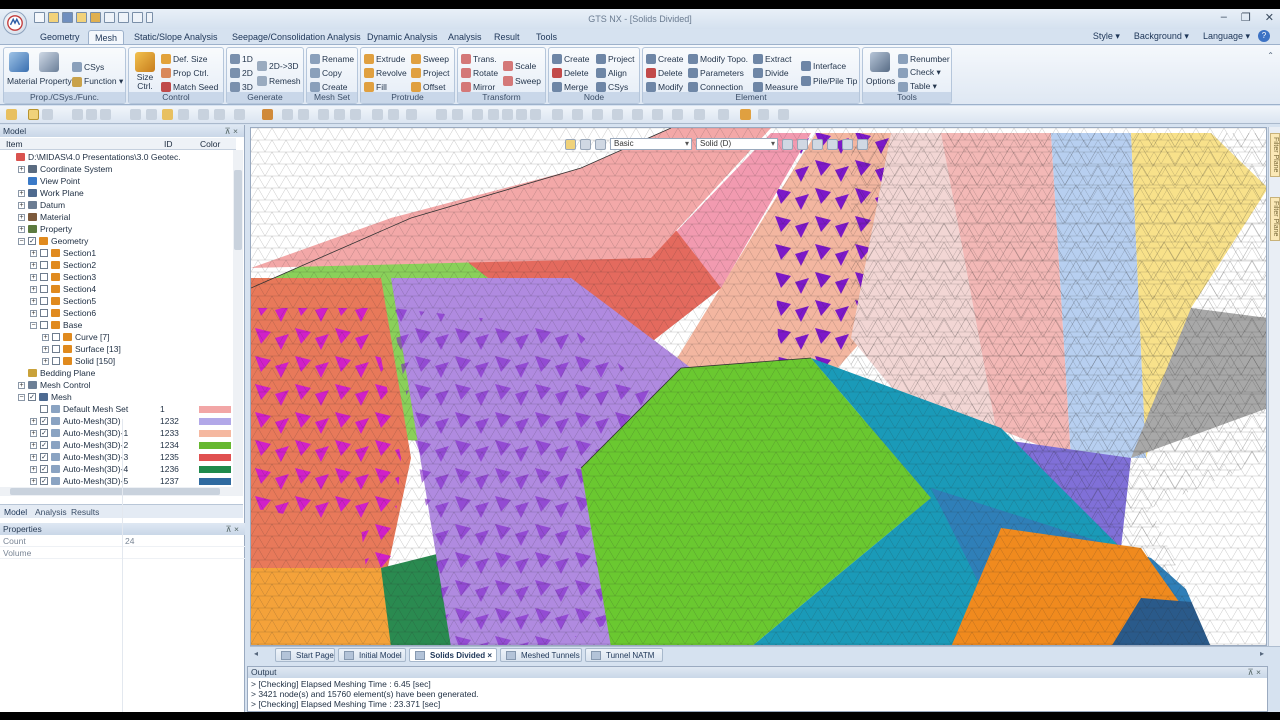 The image size is (1280, 720). Describe the element at coordinates (118, 361) in the screenshot. I see `tree-item: + Solid [150]` at that location.